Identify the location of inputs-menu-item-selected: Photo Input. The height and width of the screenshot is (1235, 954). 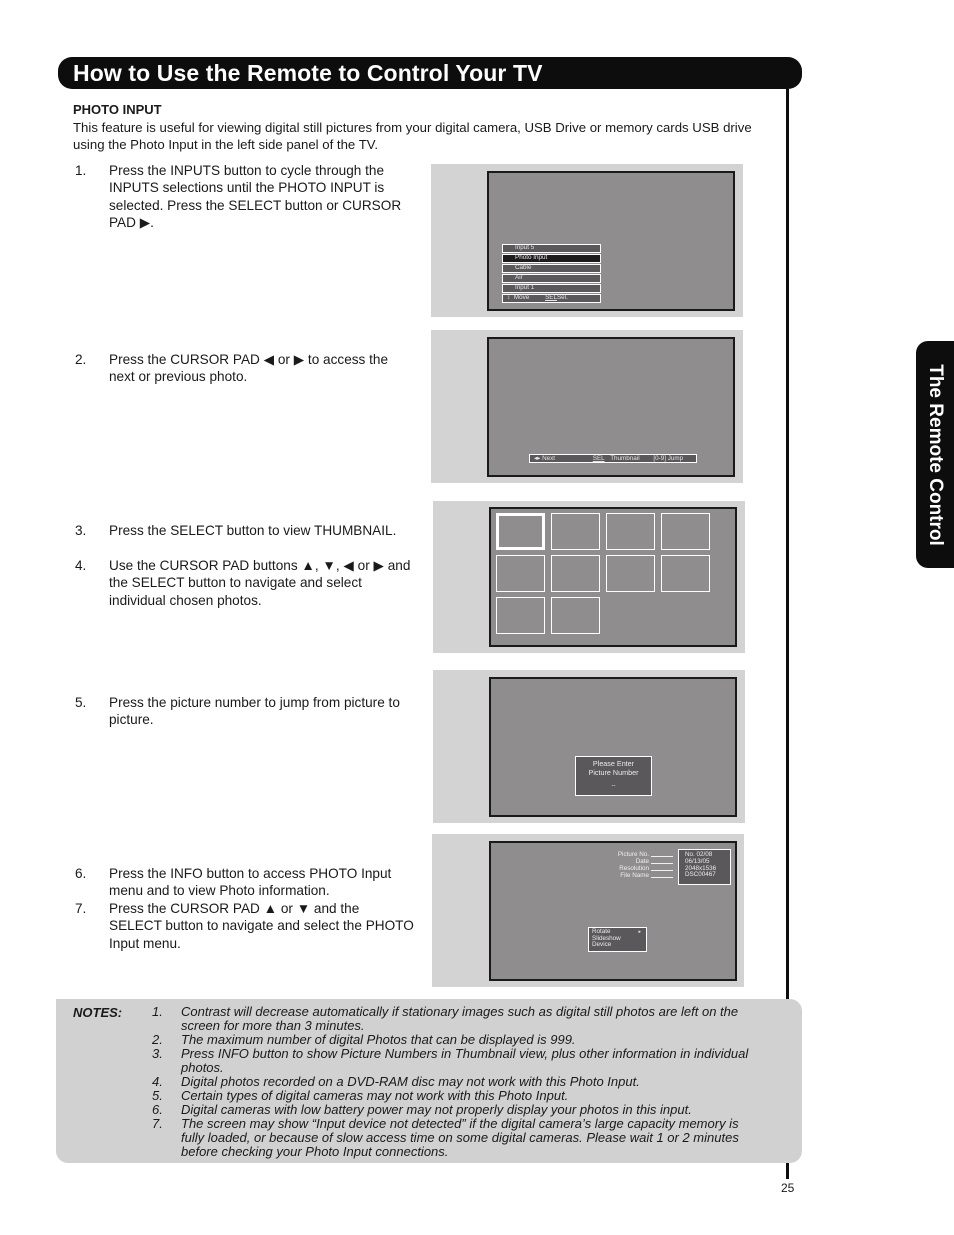
(551, 258).